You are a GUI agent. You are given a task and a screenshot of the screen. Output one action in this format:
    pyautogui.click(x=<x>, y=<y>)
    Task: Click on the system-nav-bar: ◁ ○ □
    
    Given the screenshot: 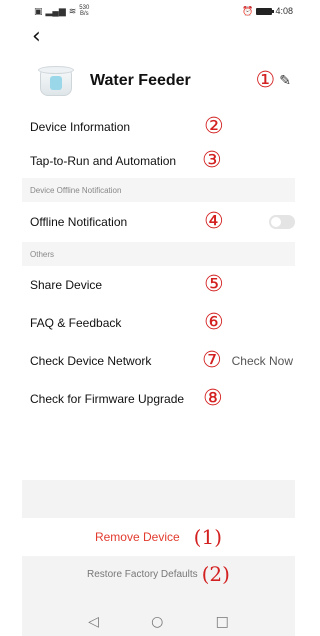 What is the action you would take?
    pyautogui.click(x=158, y=622)
    